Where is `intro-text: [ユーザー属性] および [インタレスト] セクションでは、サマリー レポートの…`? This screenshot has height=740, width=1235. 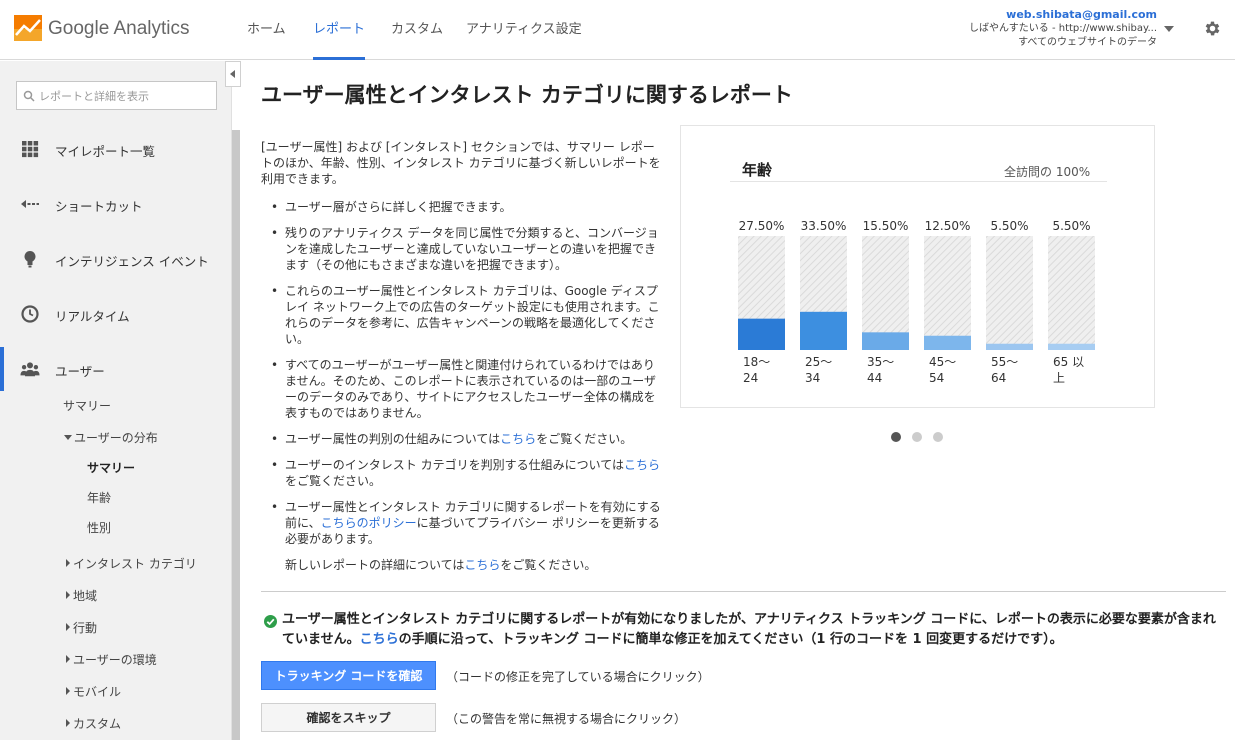 intro-text: [ユーザー属性] および [インタレスト] セクションでは、サマリー レポートの… is located at coordinates (461, 163).